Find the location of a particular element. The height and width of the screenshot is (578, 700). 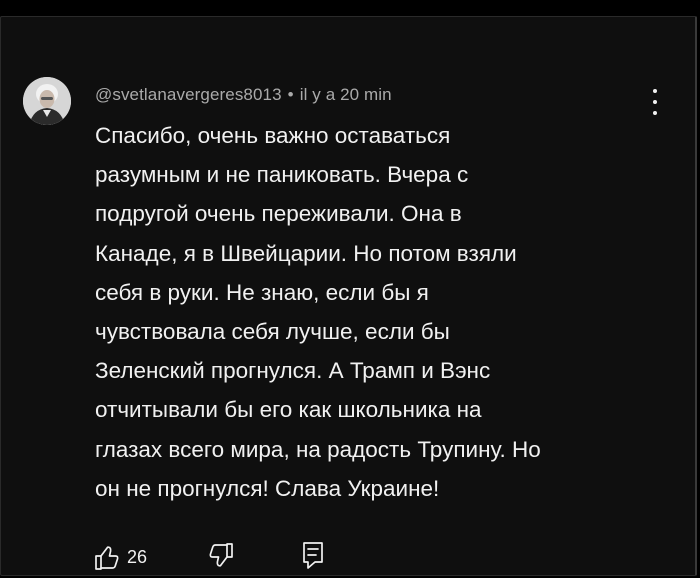

comment-line: чувствовала себя лучше, если бы is located at coordinates (272, 332).